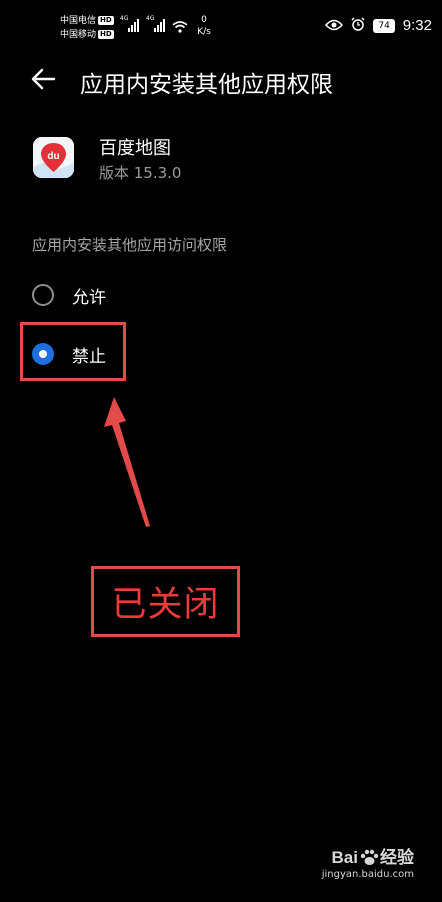  What do you see at coordinates (367, 874) in the screenshot?
I see `watermark-url: jingyan.baidu.com` at bounding box center [367, 874].